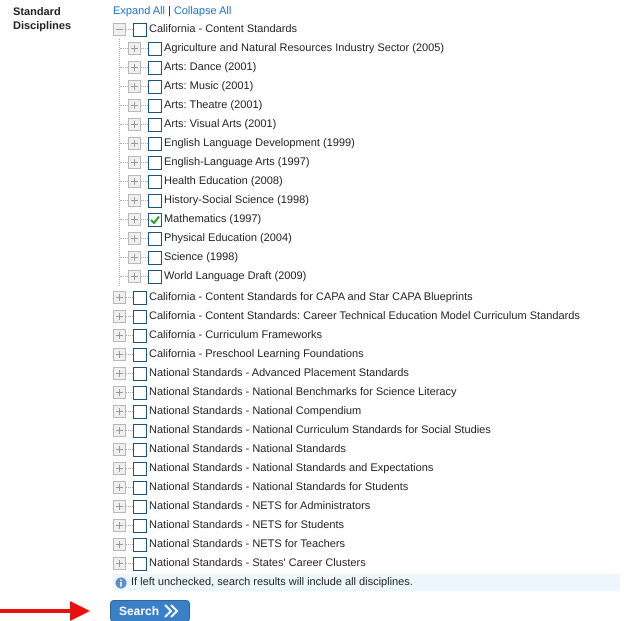 The image size is (626, 621). Describe the element at coordinates (278, 487) in the screenshot. I see `tree-item-label: National Standards - National Standards for Students` at that location.